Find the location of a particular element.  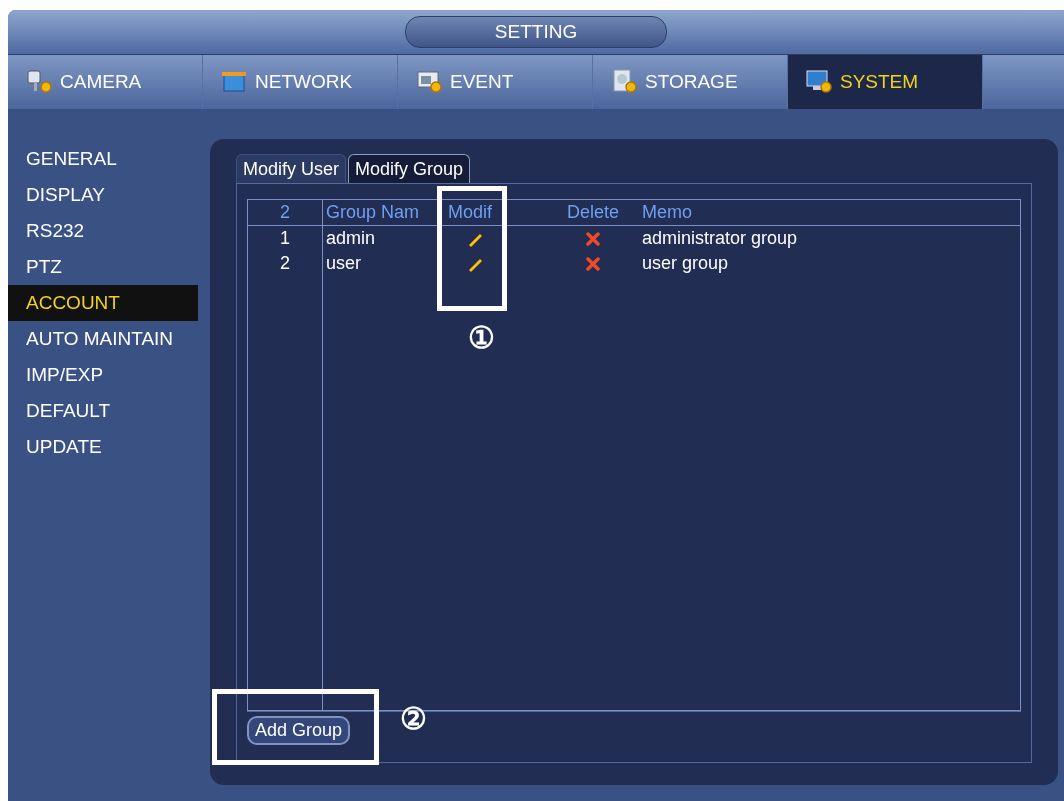

sidebar-item: RS232 is located at coordinates (103, 231).